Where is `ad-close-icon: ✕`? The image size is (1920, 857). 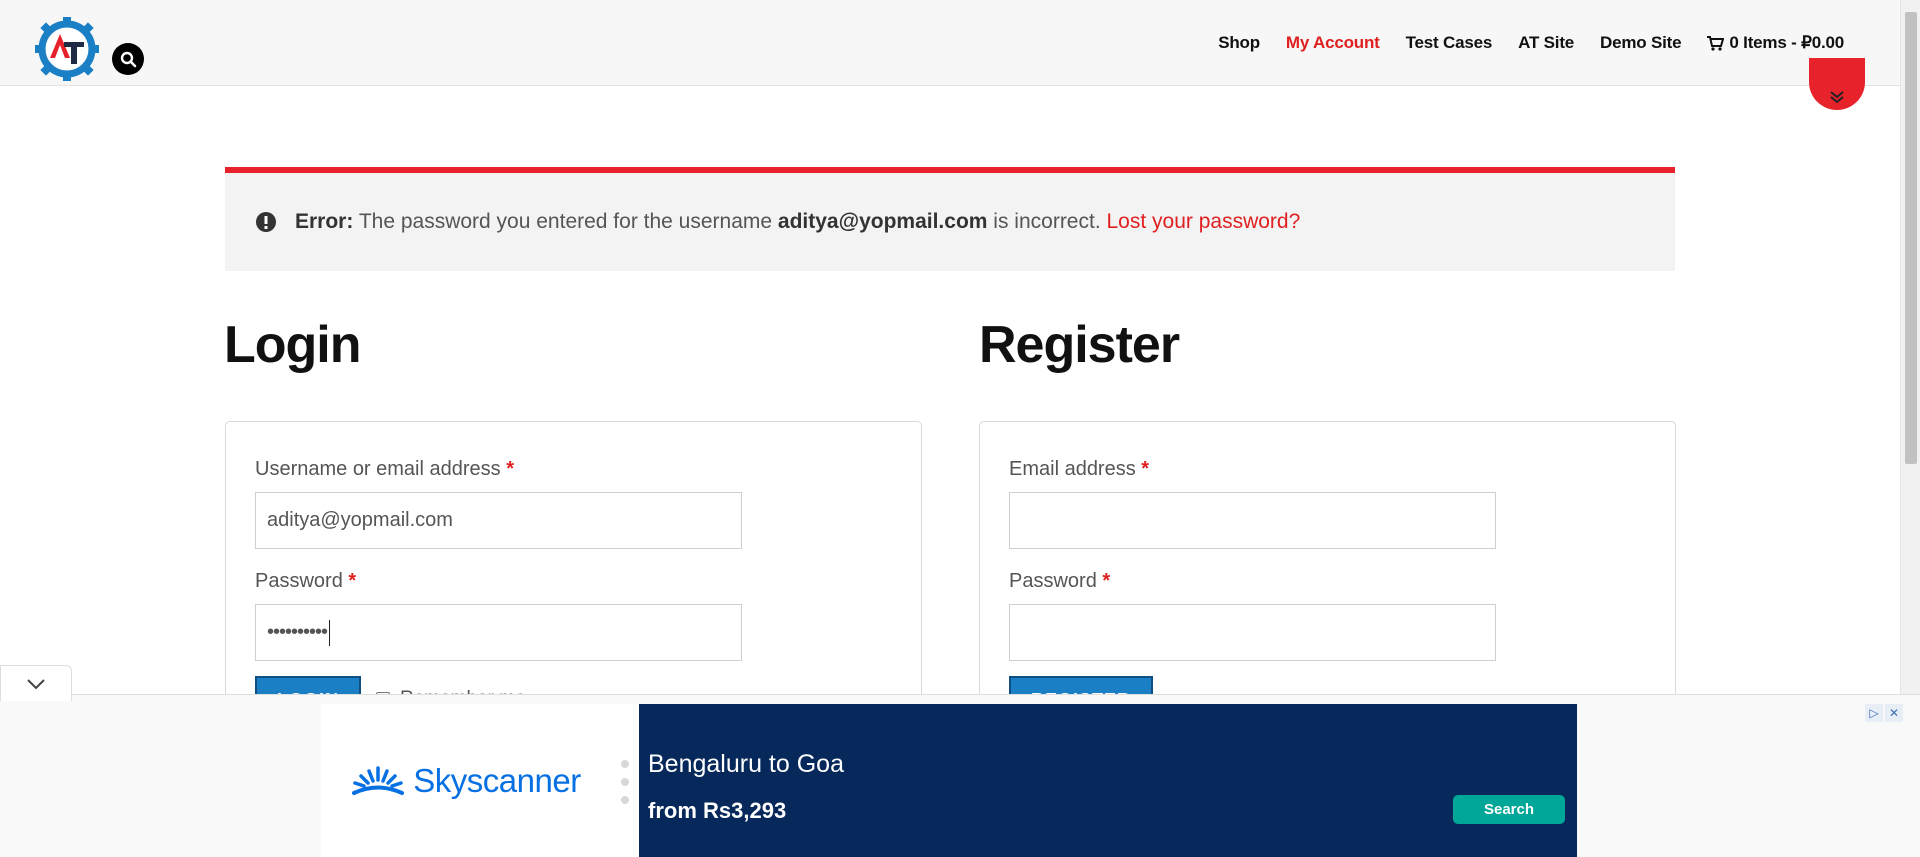
ad-close-icon: ✕ is located at coordinates (1894, 713).